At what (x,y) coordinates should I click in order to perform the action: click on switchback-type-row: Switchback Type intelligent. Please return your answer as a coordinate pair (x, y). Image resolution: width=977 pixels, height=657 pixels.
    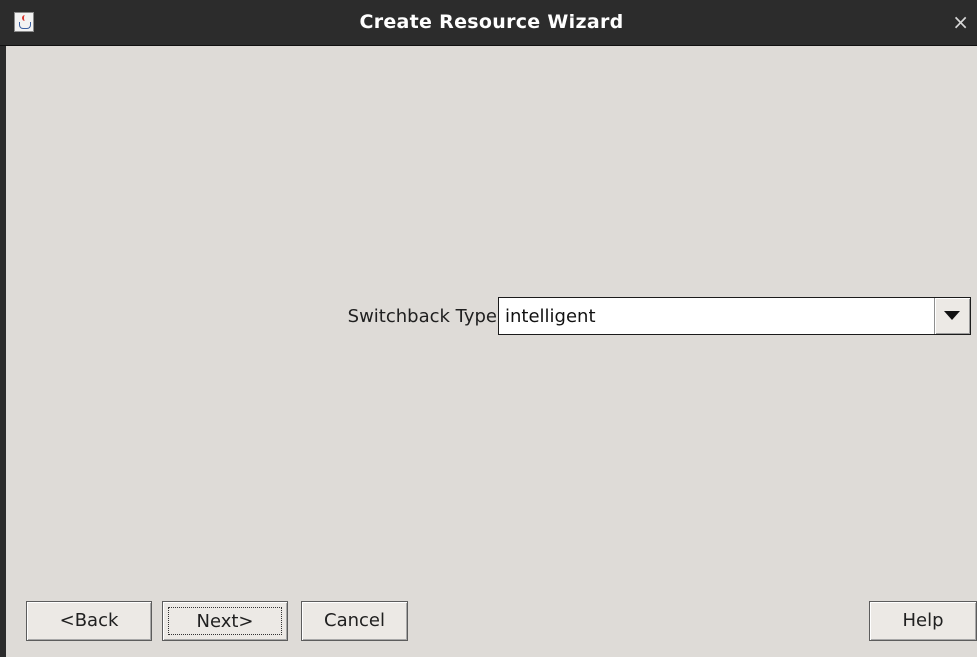
    Looking at the image, I should click on (491, 316).